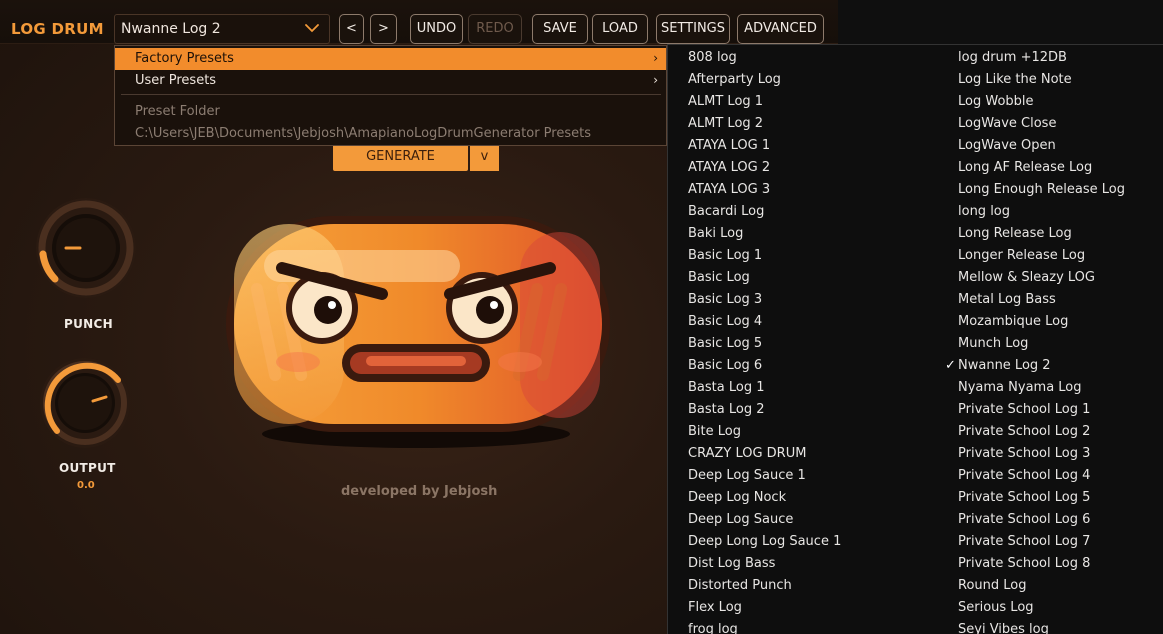  What do you see at coordinates (741, 519) in the screenshot?
I see `preset-menu-item-label: Deep Log Sauce` at bounding box center [741, 519].